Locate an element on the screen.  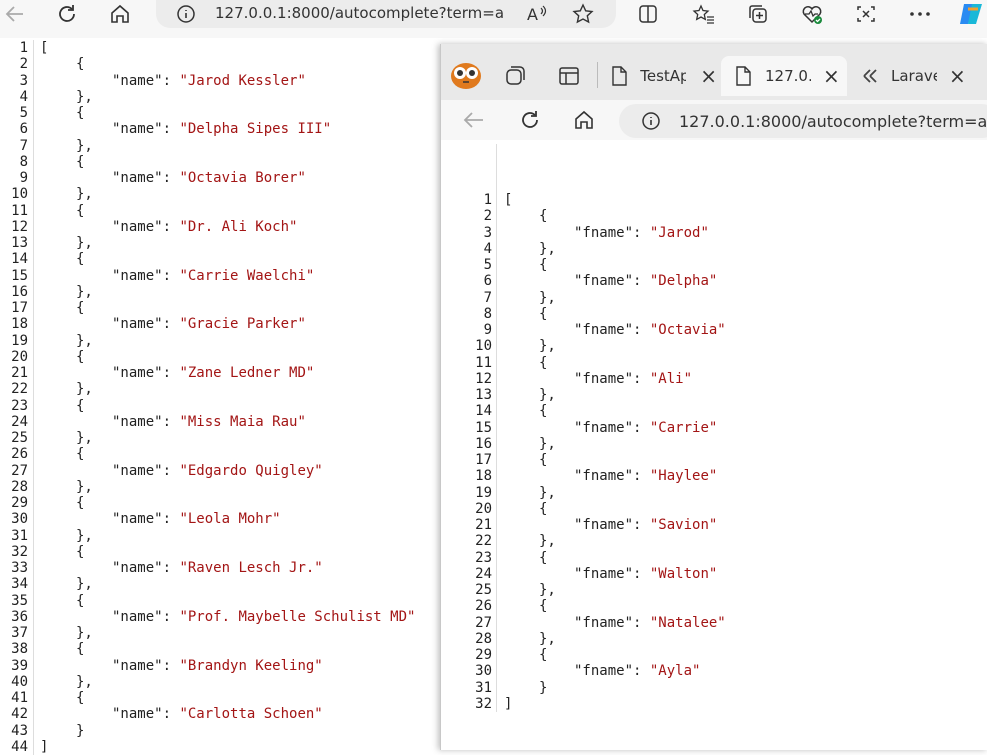
json-line: [ is located at coordinates (44, 48).